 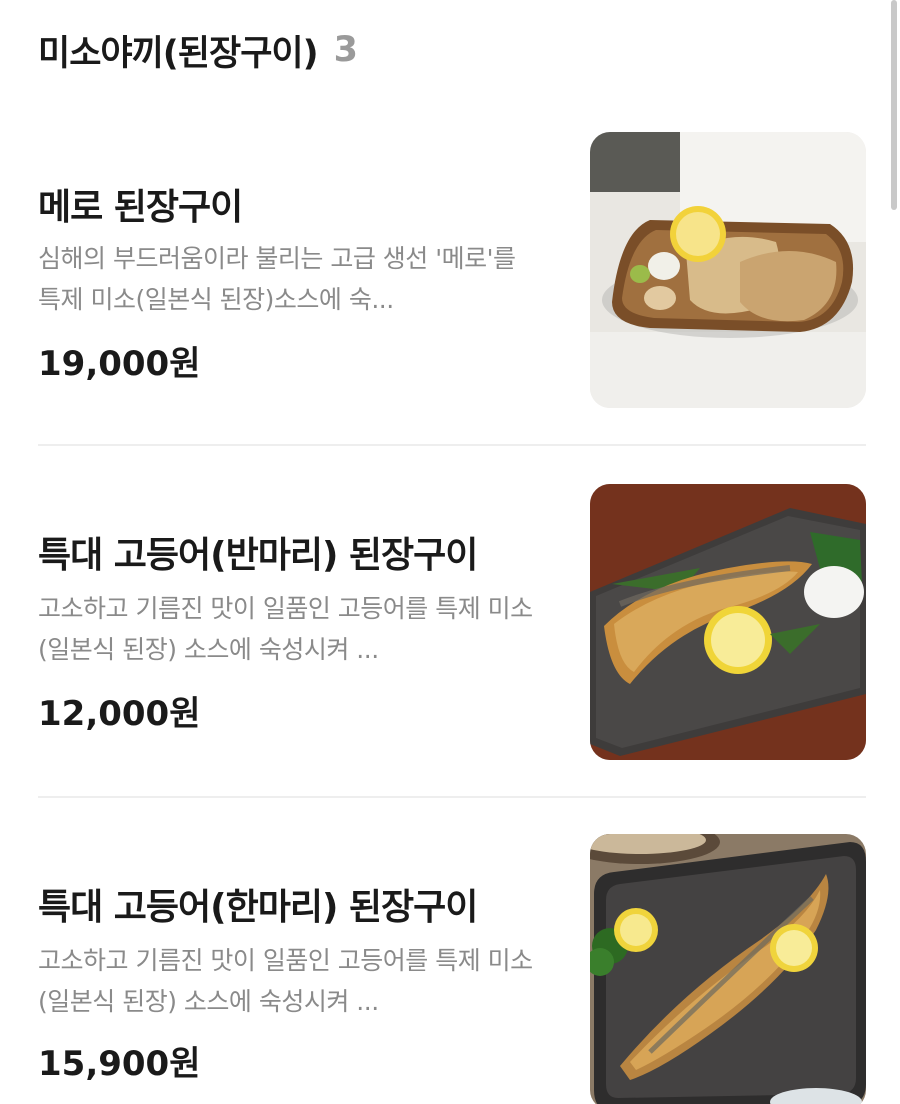 I want to click on scrollbar, so click(x=894, y=105).